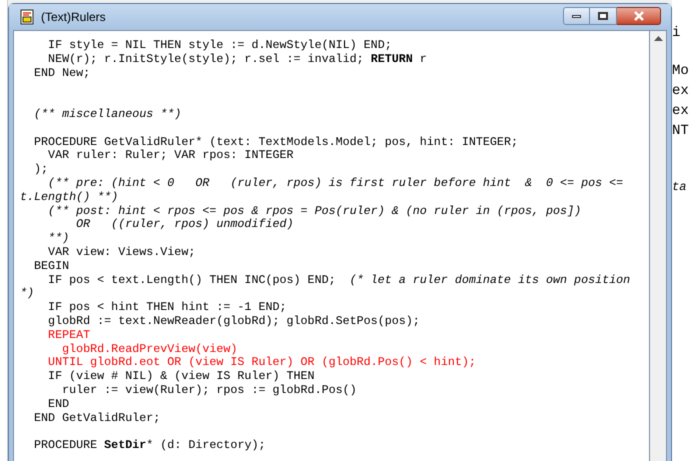  I want to click on code-line: );, so click(40, 170).